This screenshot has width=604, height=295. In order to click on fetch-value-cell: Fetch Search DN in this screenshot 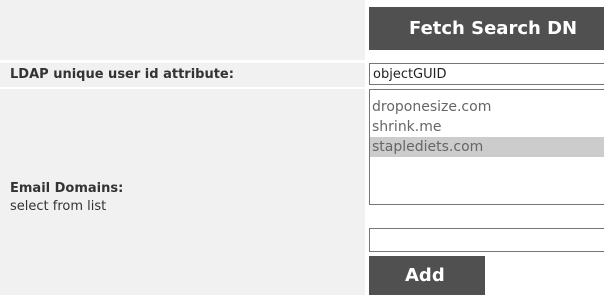, I will do `click(486, 30)`.